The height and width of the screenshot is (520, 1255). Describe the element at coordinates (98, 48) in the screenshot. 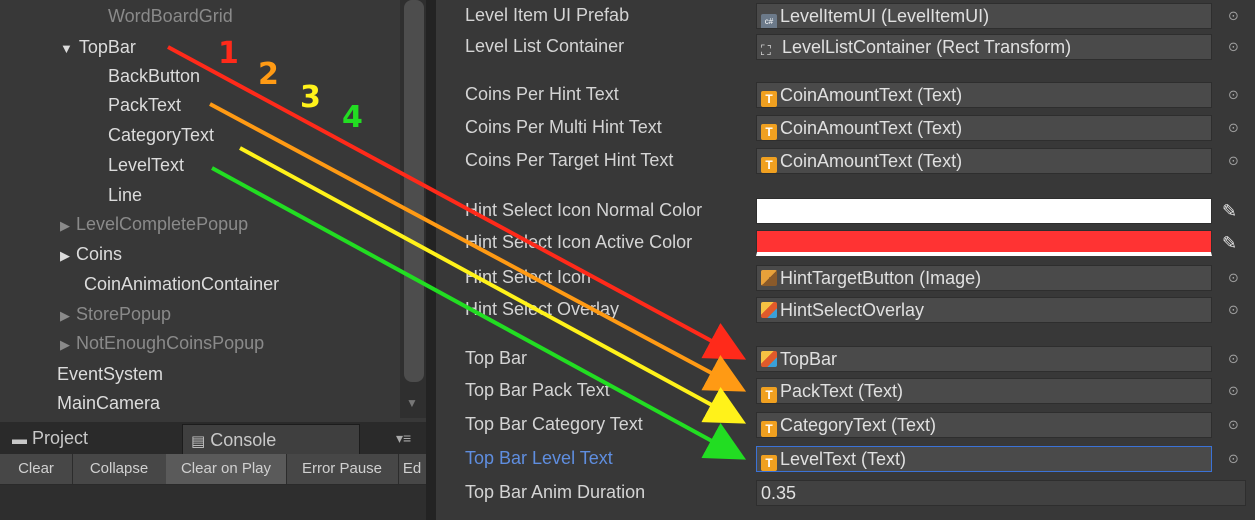

I see `hierarchy-item-topbar: ▼ TopBar` at that location.